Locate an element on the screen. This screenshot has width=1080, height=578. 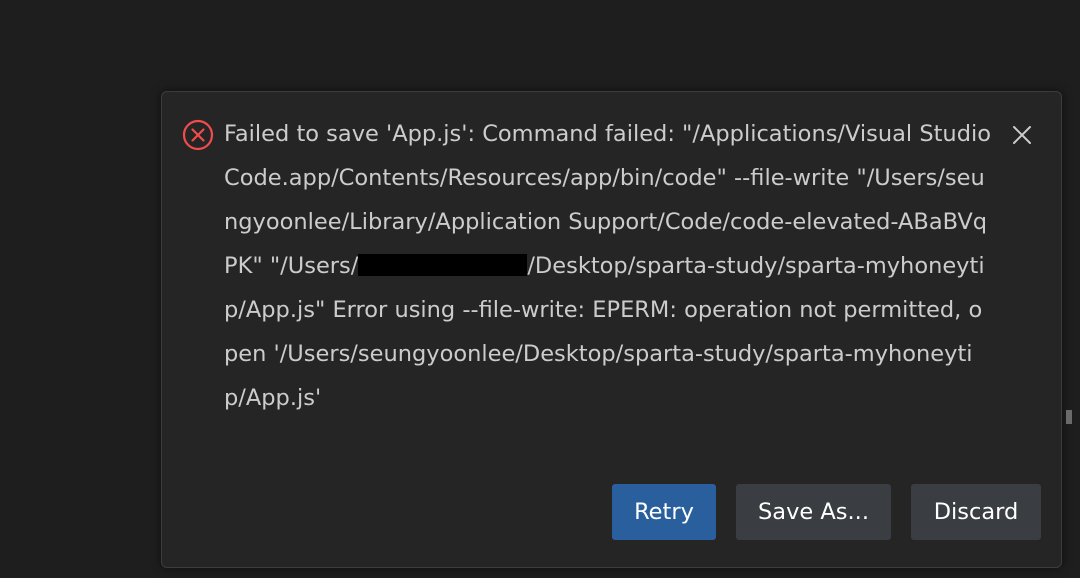
notification-actions: Retry Save As... Discard is located at coordinates (826, 512).